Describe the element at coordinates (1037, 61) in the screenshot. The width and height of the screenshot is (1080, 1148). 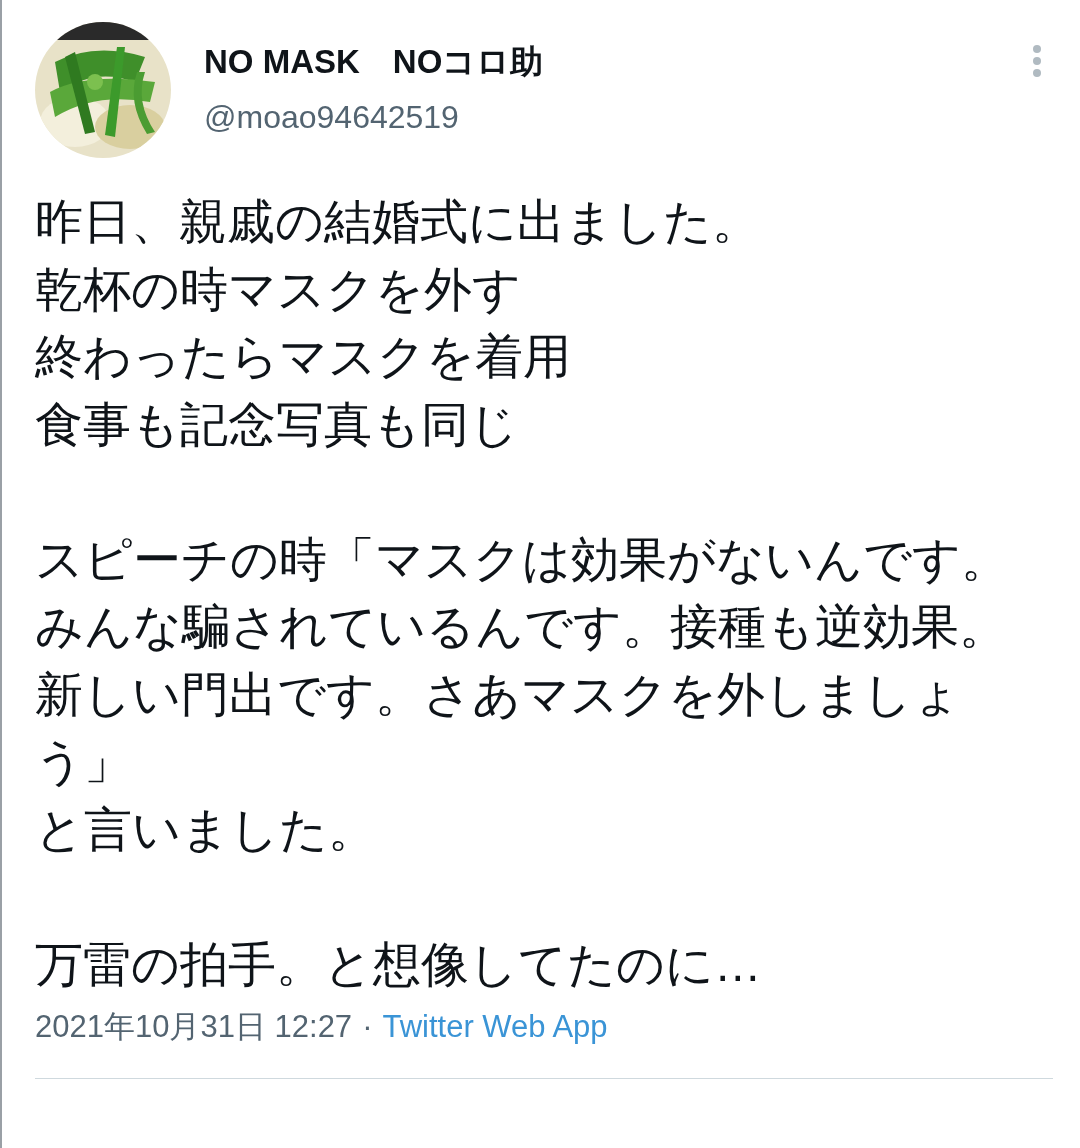
I see `more-options-icon` at that location.